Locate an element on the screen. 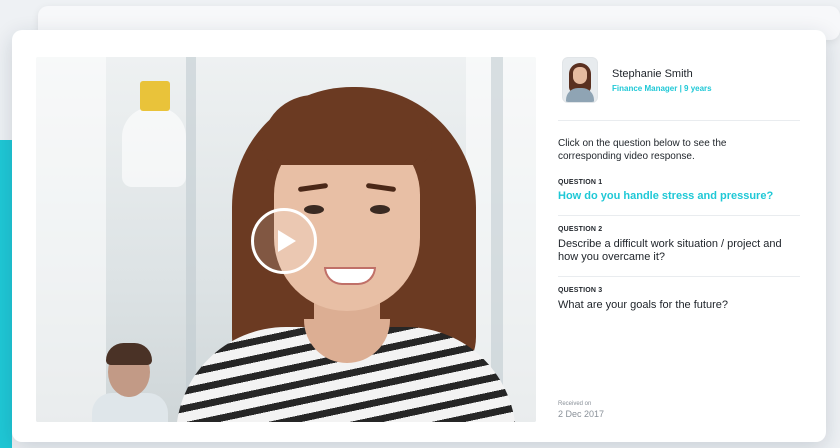 The image size is (840, 448). question-1-label: QUESTION 1 is located at coordinates (580, 182).